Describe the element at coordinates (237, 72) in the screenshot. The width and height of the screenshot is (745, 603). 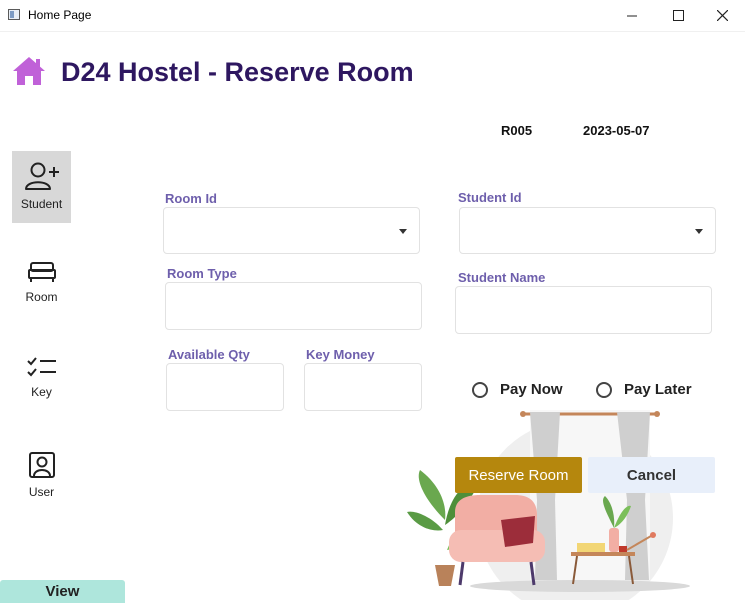
I see `page-title: D24 Hostel - Reserve Room` at that location.